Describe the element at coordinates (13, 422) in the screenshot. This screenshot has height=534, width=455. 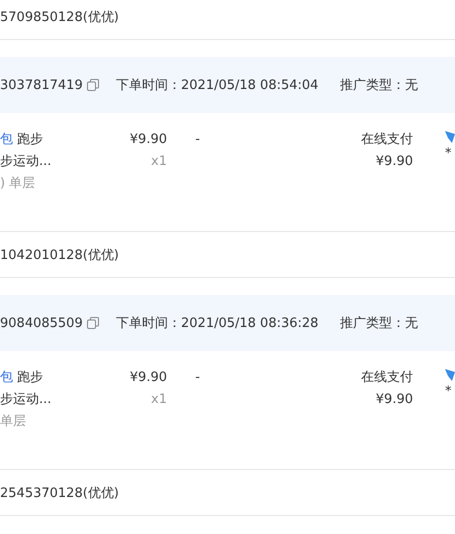
I see `product-spec: 单层` at that location.